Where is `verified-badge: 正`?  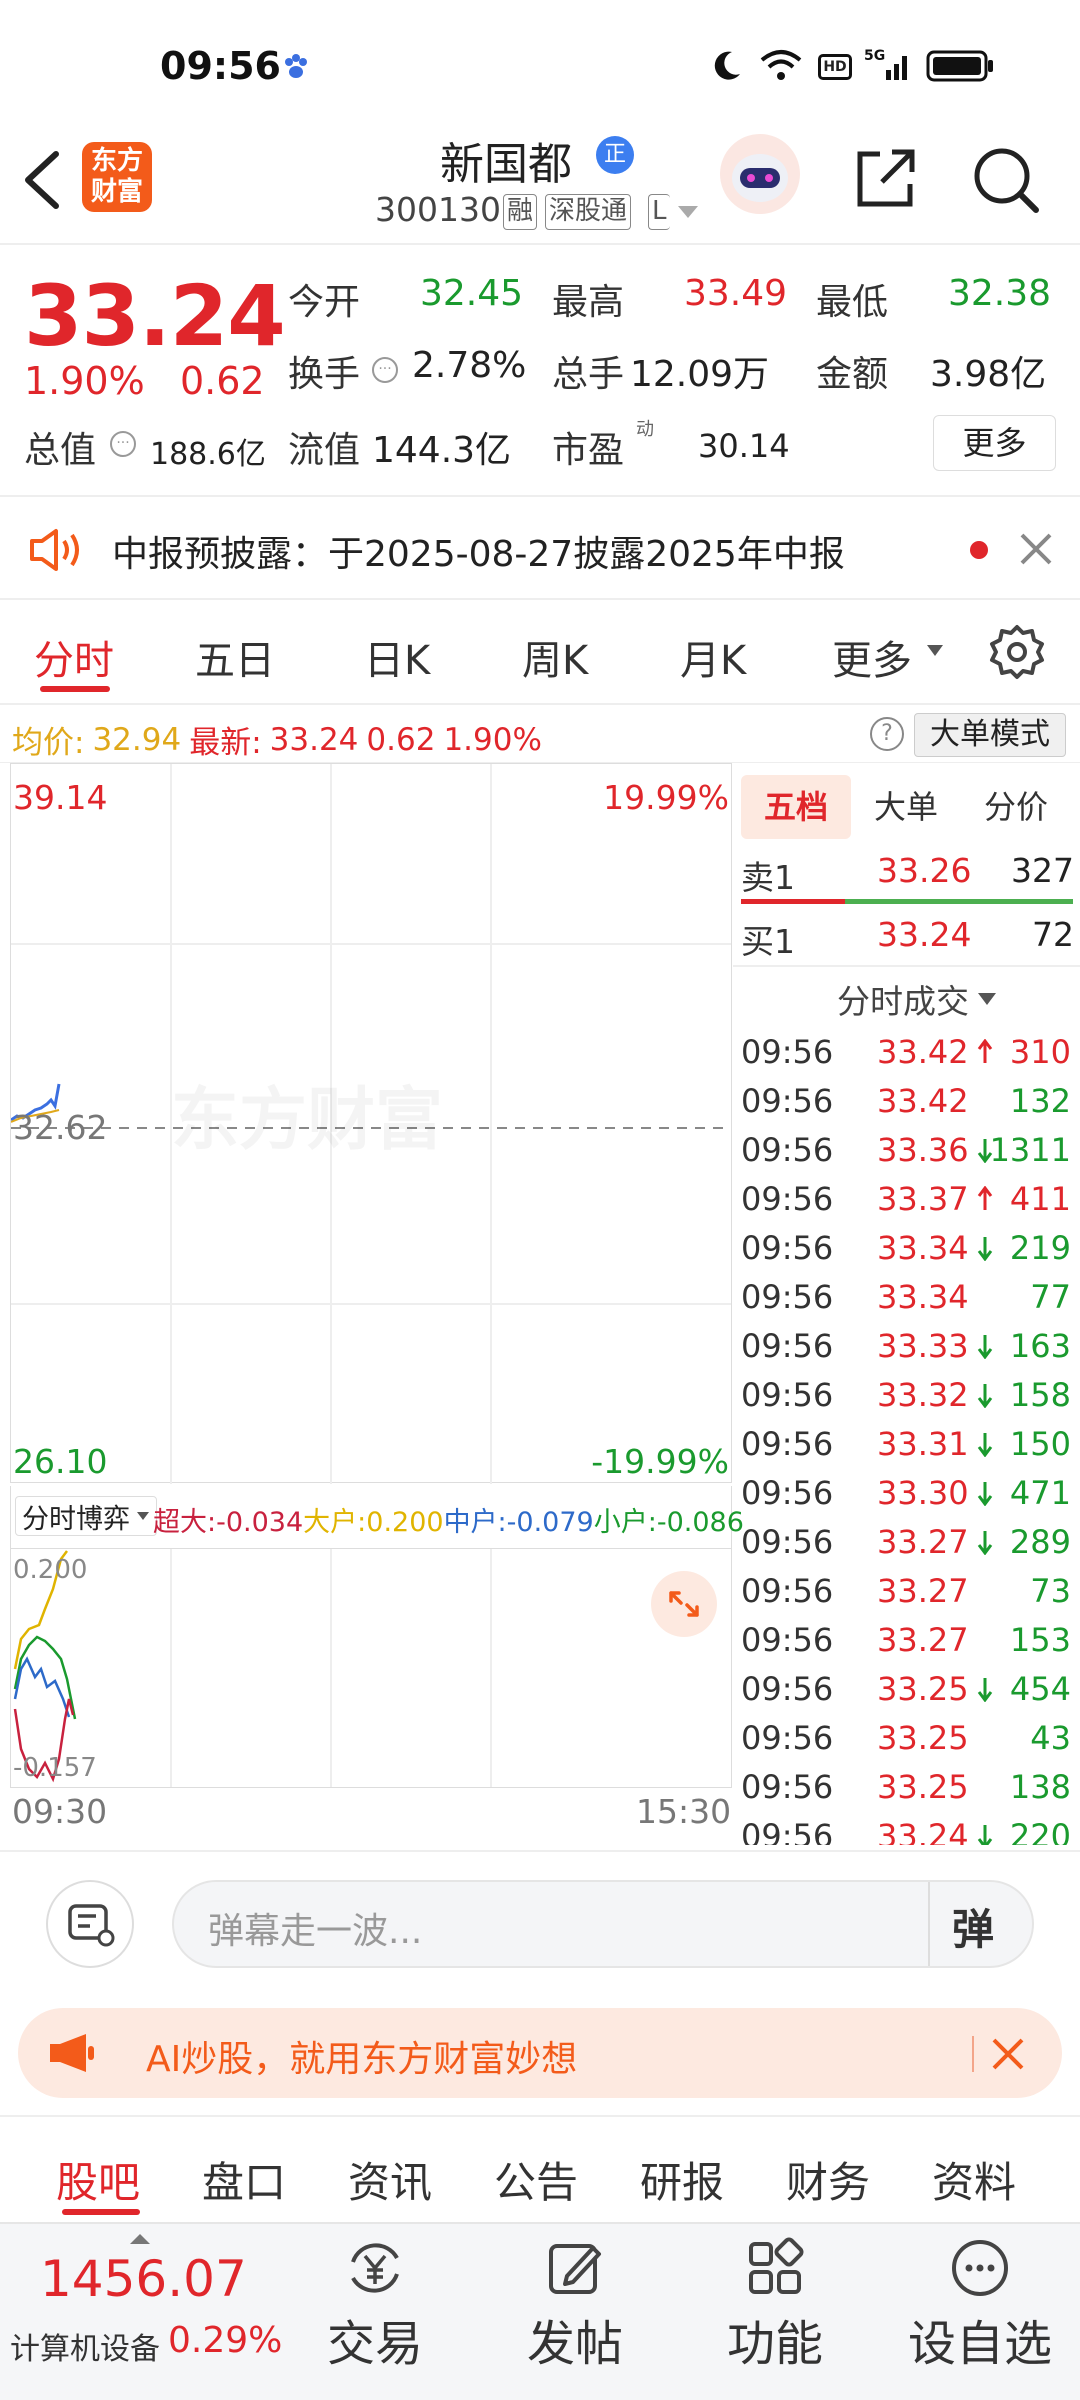 verified-badge: 正 is located at coordinates (615, 155).